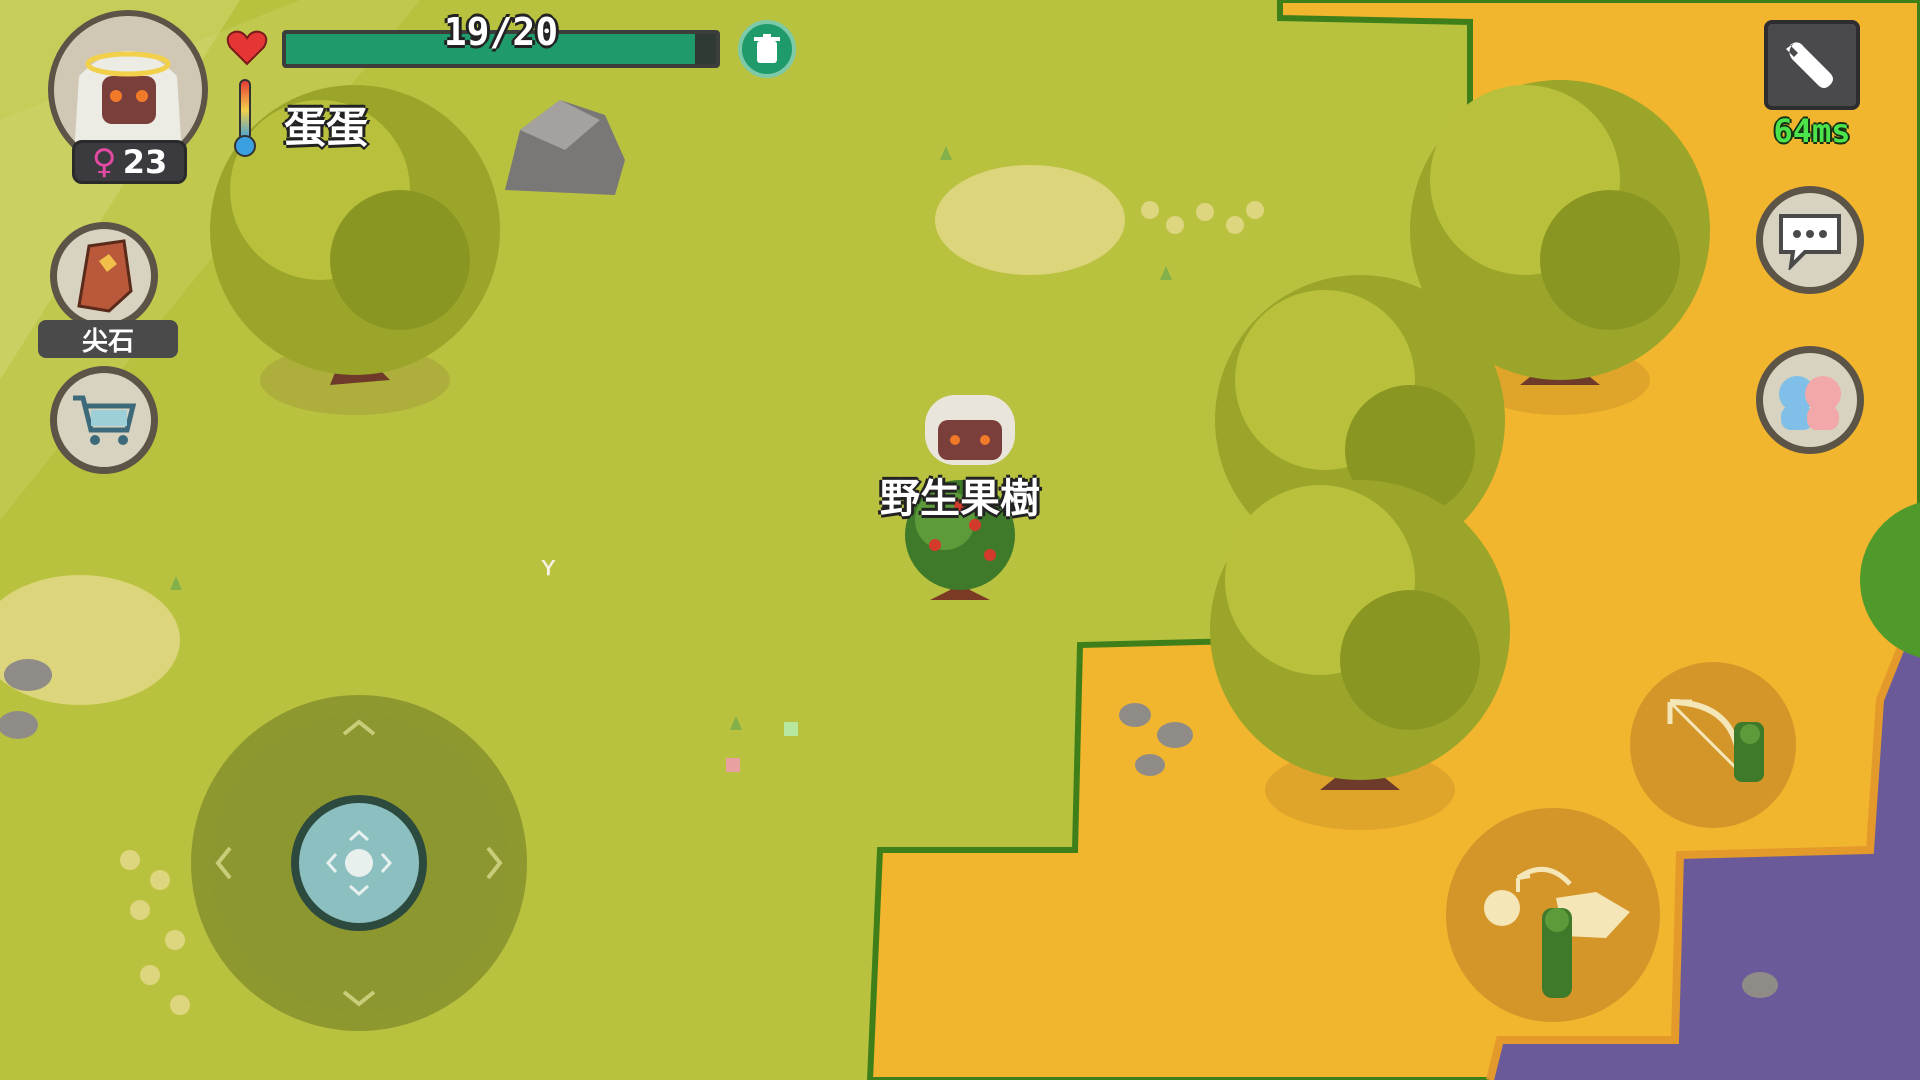 The width and height of the screenshot is (1920, 1080). I want to click on butterfly: ʏ, so click(548, 565).